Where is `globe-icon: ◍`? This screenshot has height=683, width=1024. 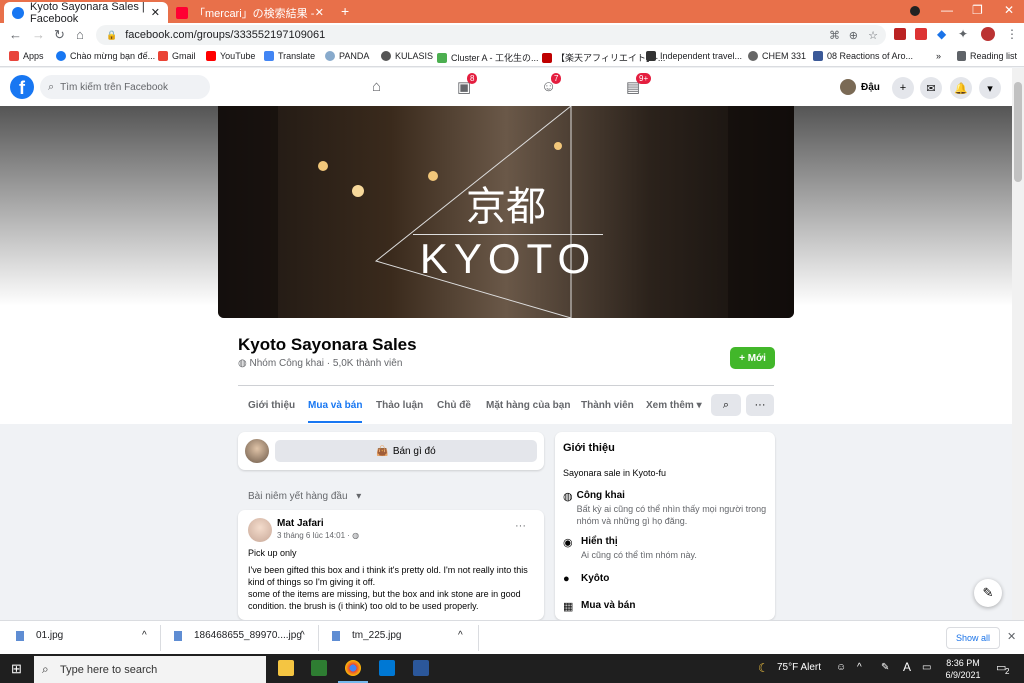 globe-icon: ◍ is located at coordinates (244, 363).